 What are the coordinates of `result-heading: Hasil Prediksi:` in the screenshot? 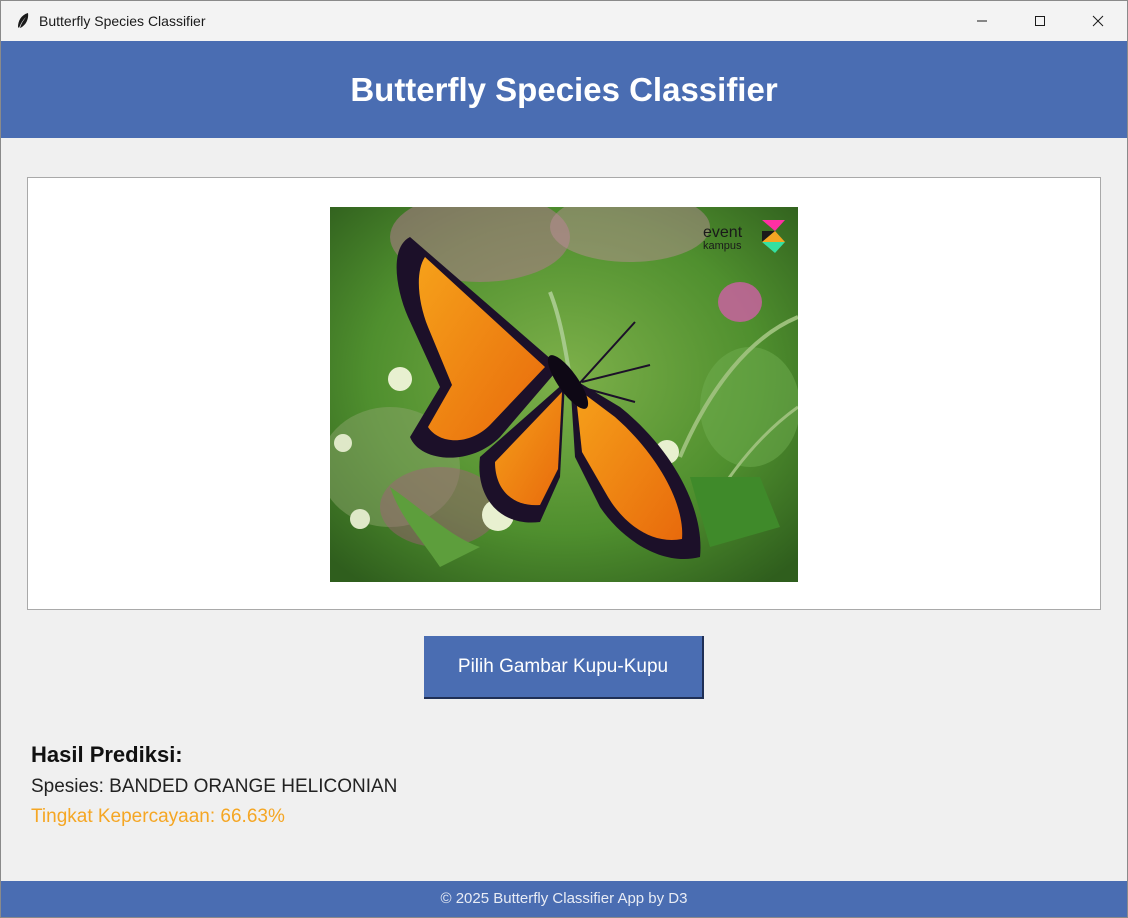 It's located at (107, 754).